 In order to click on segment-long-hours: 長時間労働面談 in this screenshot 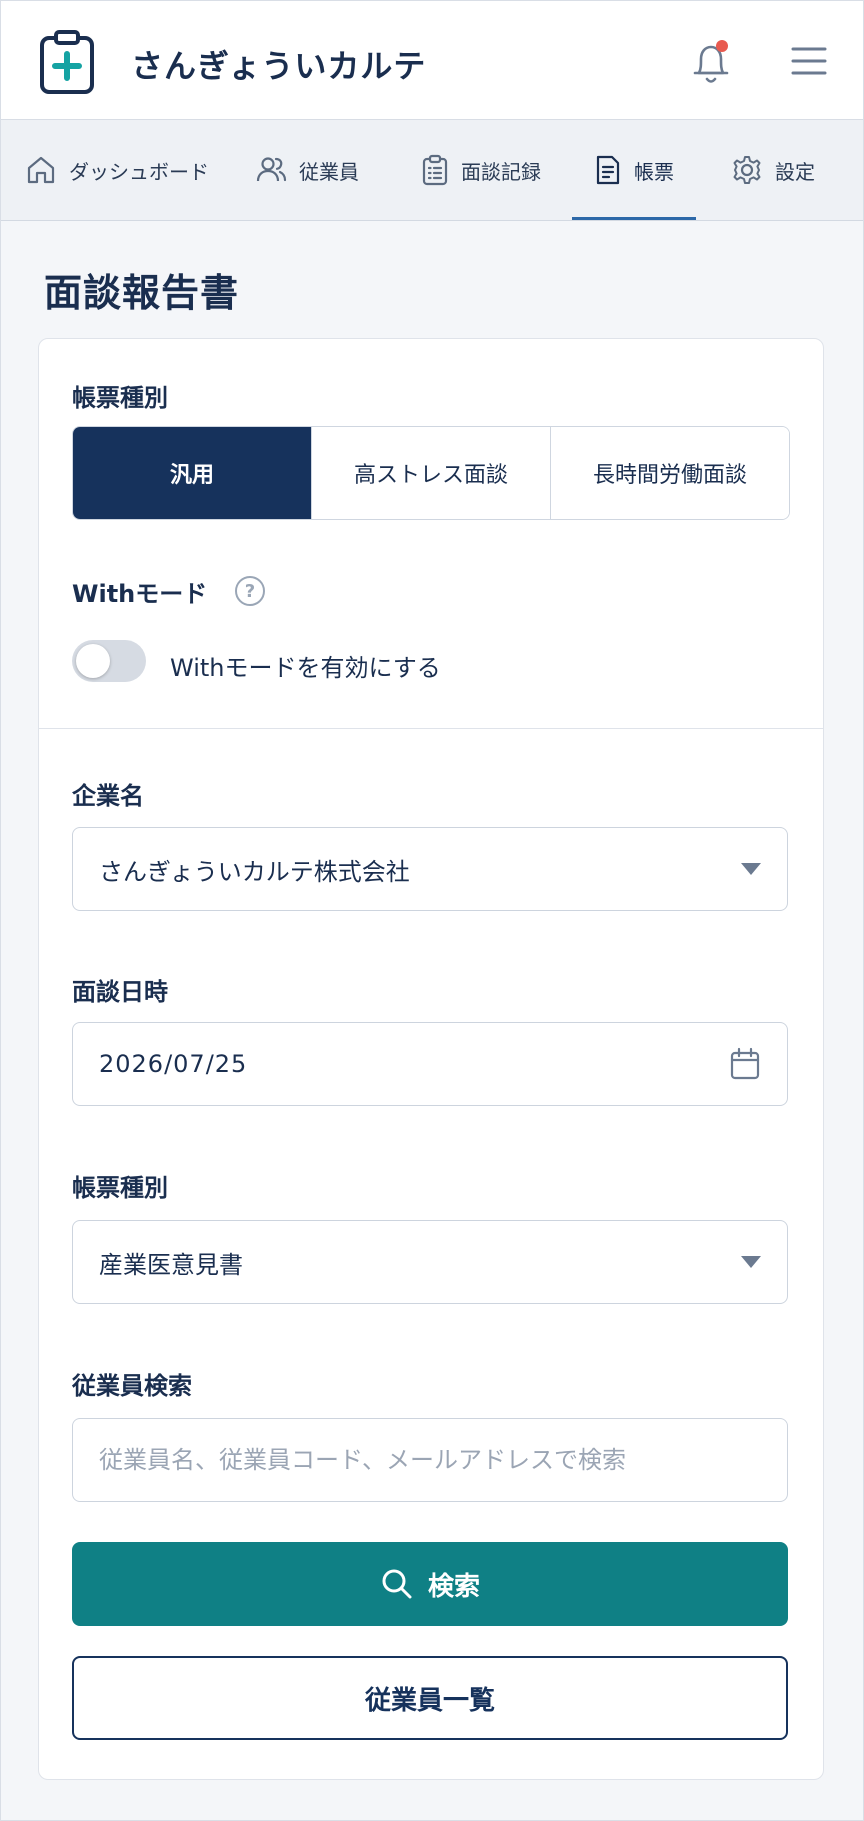, I will do `click(669, 473)`.